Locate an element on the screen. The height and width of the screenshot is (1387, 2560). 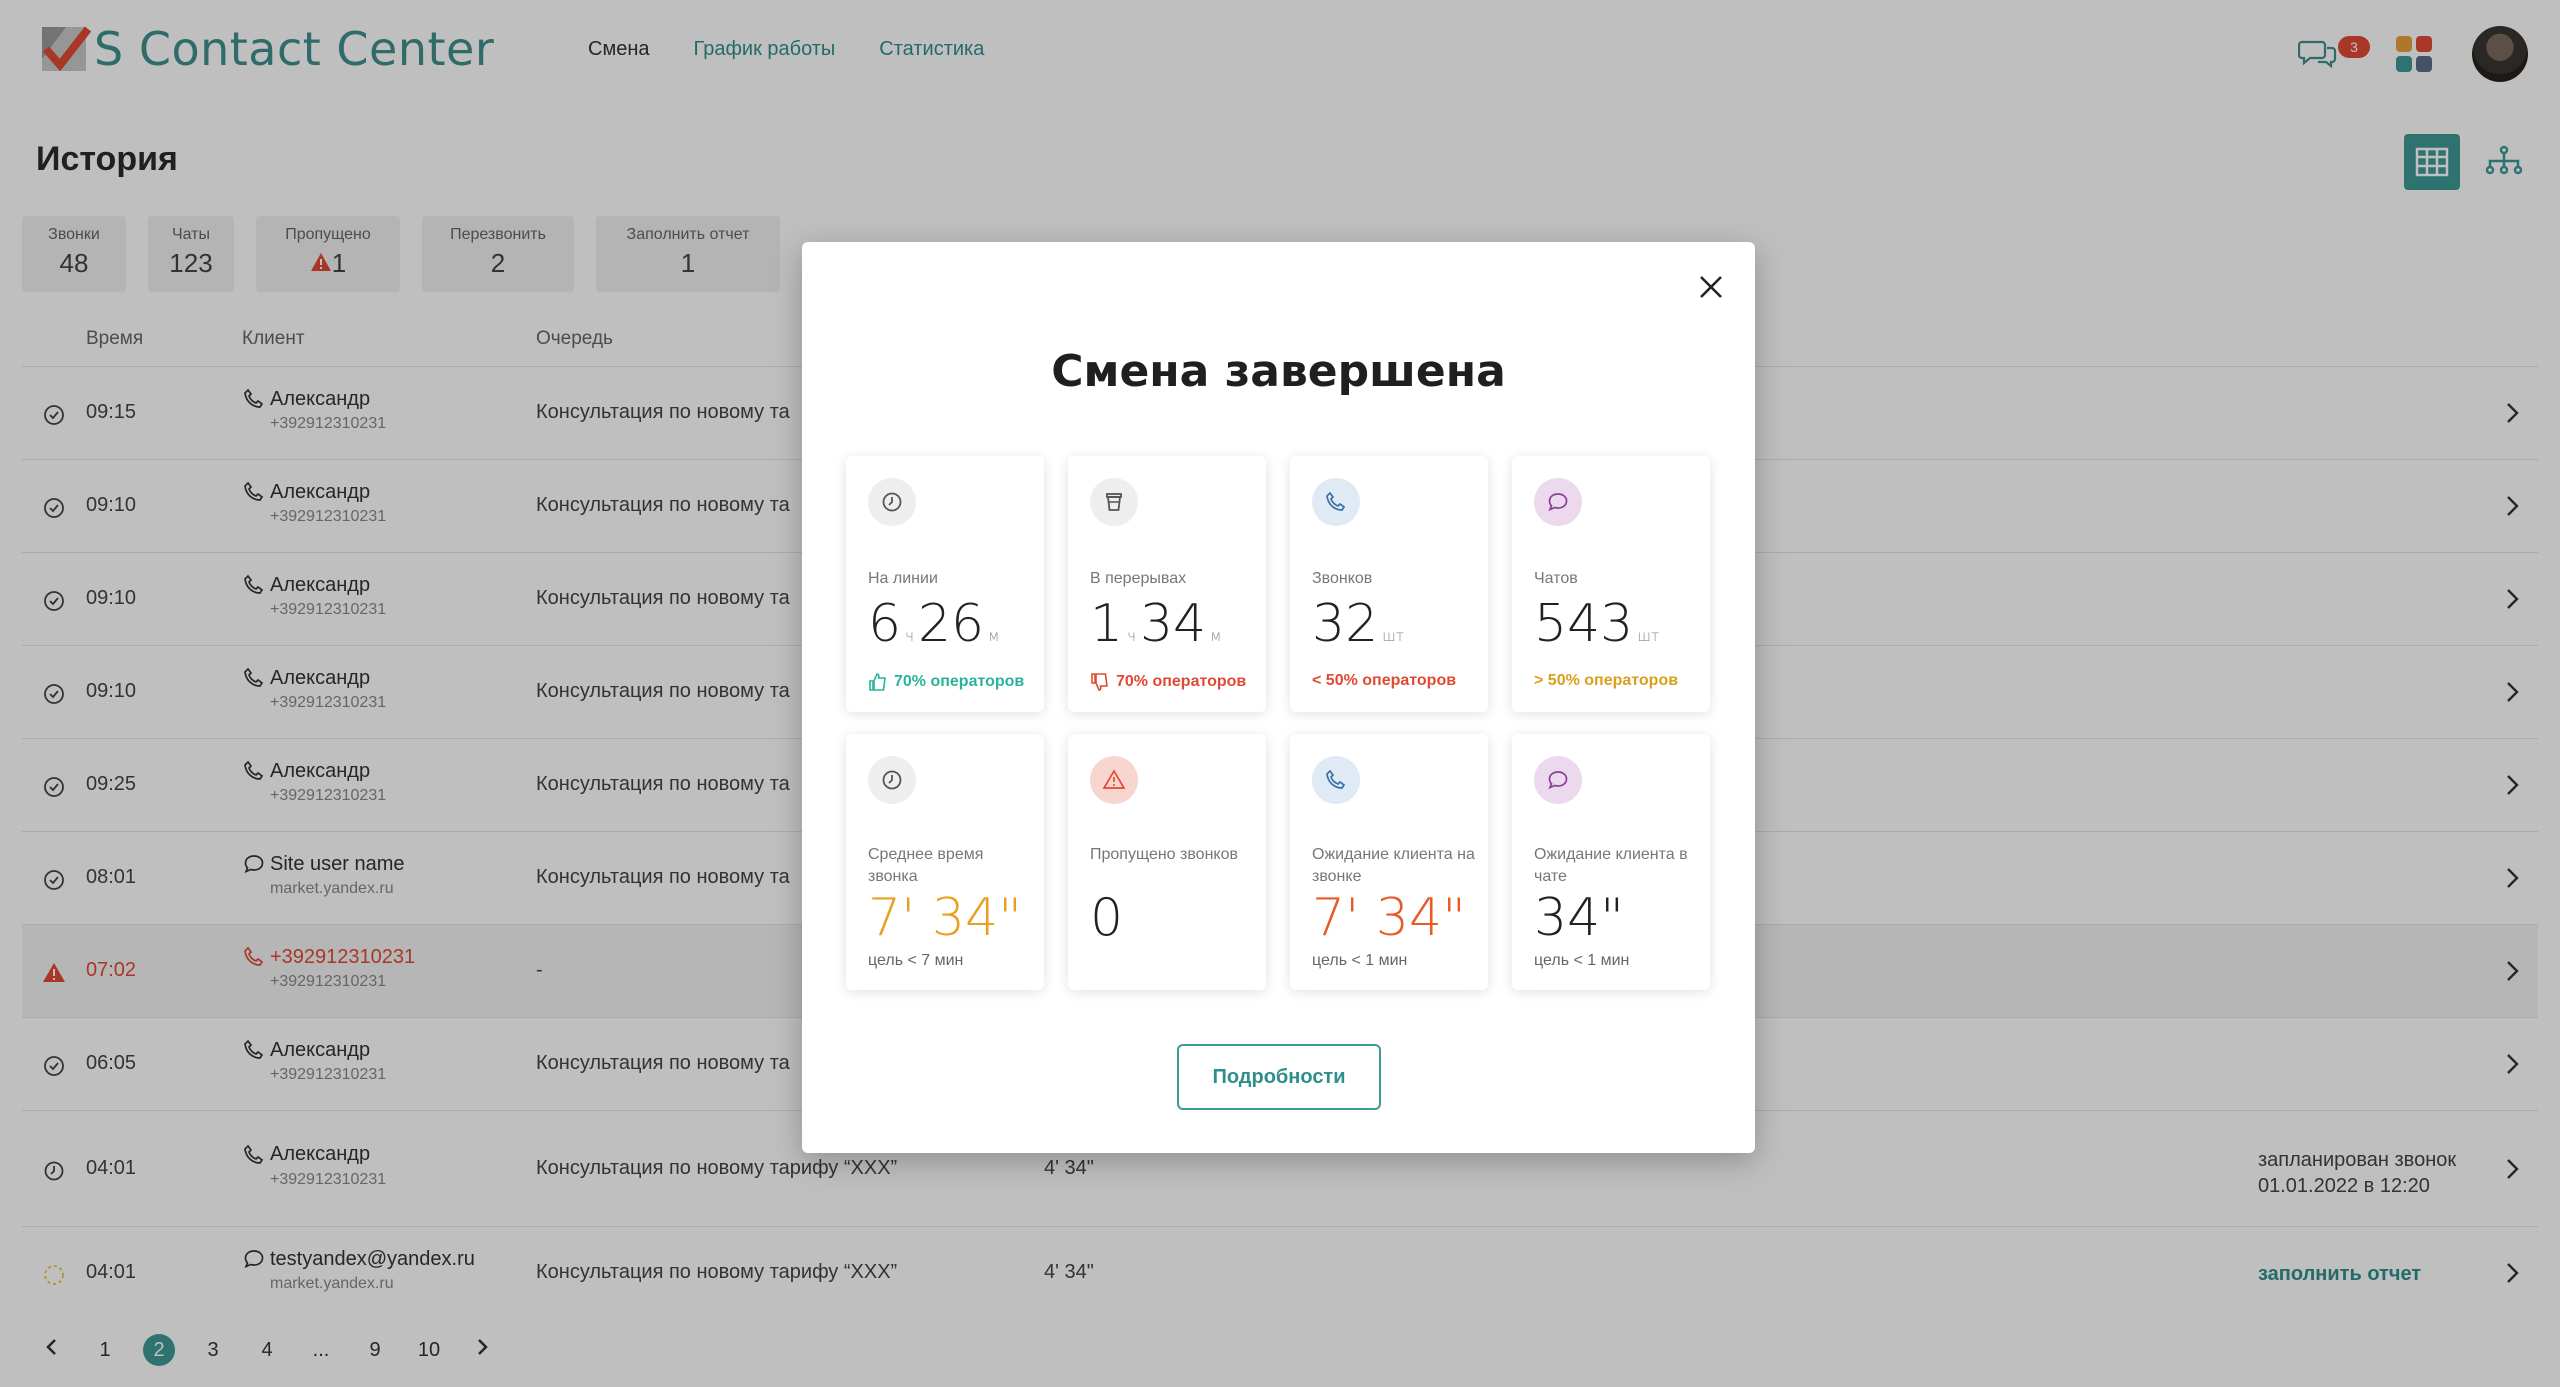
card-value: 34" is located at coordinates (1579, 918).